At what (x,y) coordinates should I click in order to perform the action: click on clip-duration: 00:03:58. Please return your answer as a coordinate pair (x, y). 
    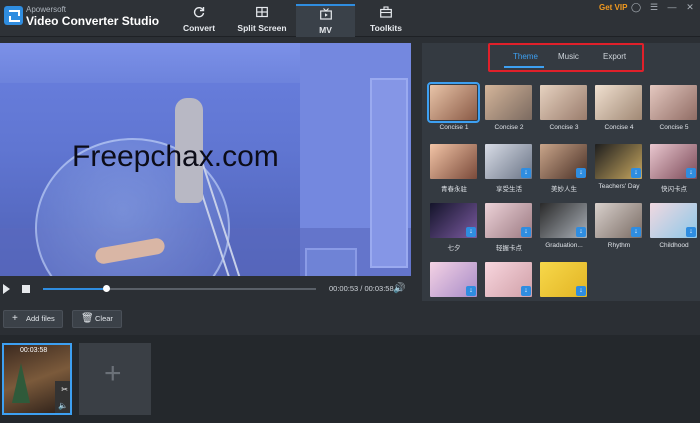
    Looking at the image, I should click on (34, 350).